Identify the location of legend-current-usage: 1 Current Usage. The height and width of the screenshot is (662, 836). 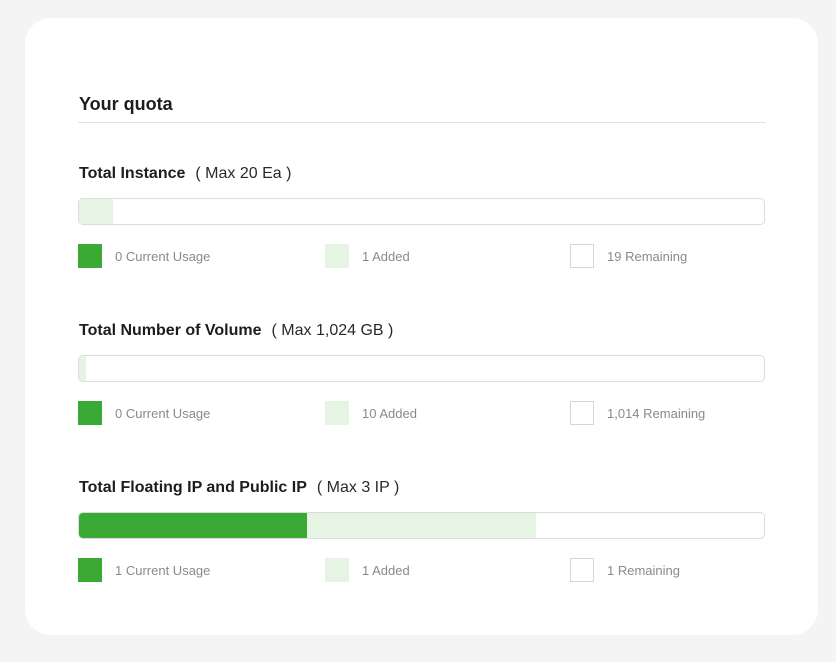
(144, 570).